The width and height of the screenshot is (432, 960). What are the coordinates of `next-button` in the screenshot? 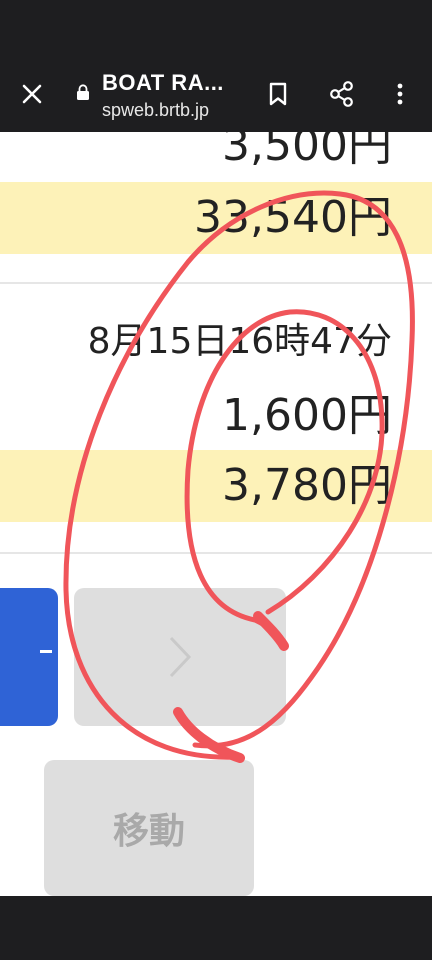 It's located at (180, 657).